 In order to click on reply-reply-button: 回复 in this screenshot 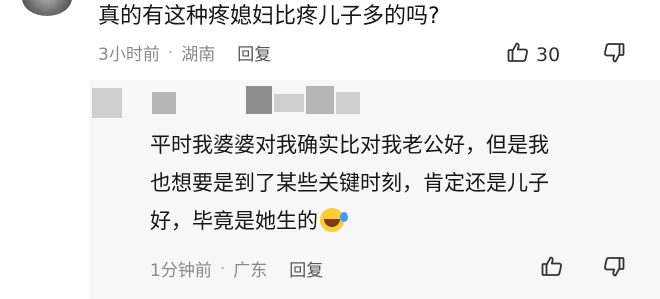, I will do `click(306, 268)`.